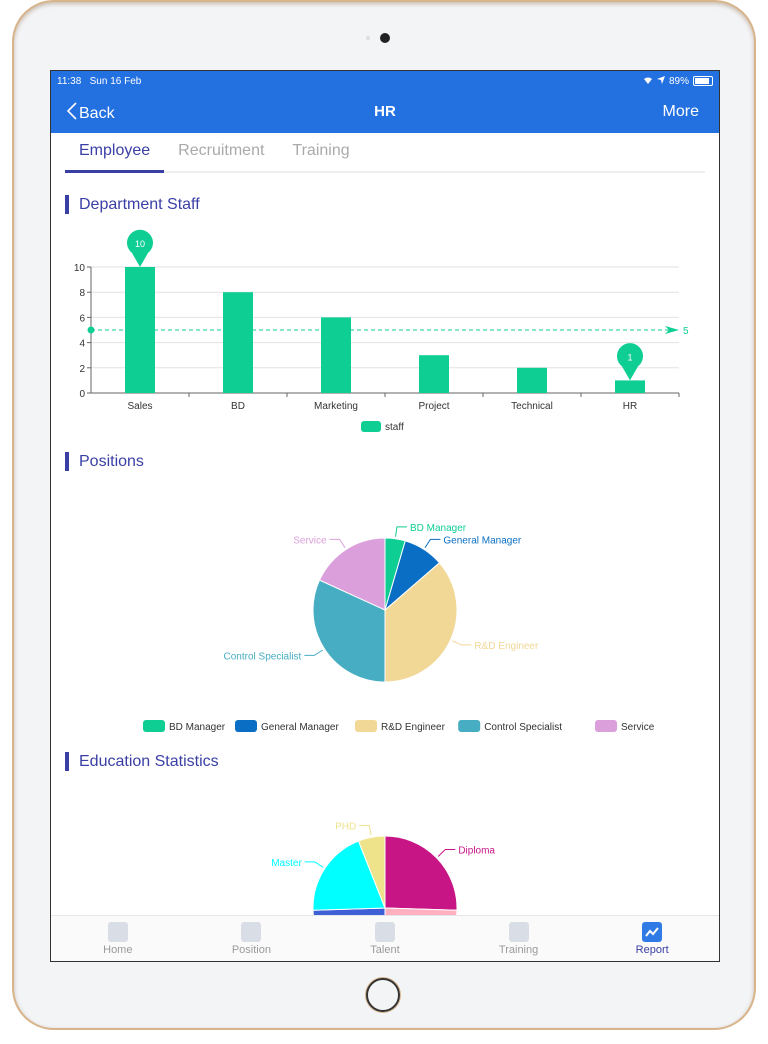 The height and width of the screenshot is (1044, 768). What do you see at coordinates (648, 81) in the screenshot?
I see `wifi-icon` at bounding box center [648, 81].